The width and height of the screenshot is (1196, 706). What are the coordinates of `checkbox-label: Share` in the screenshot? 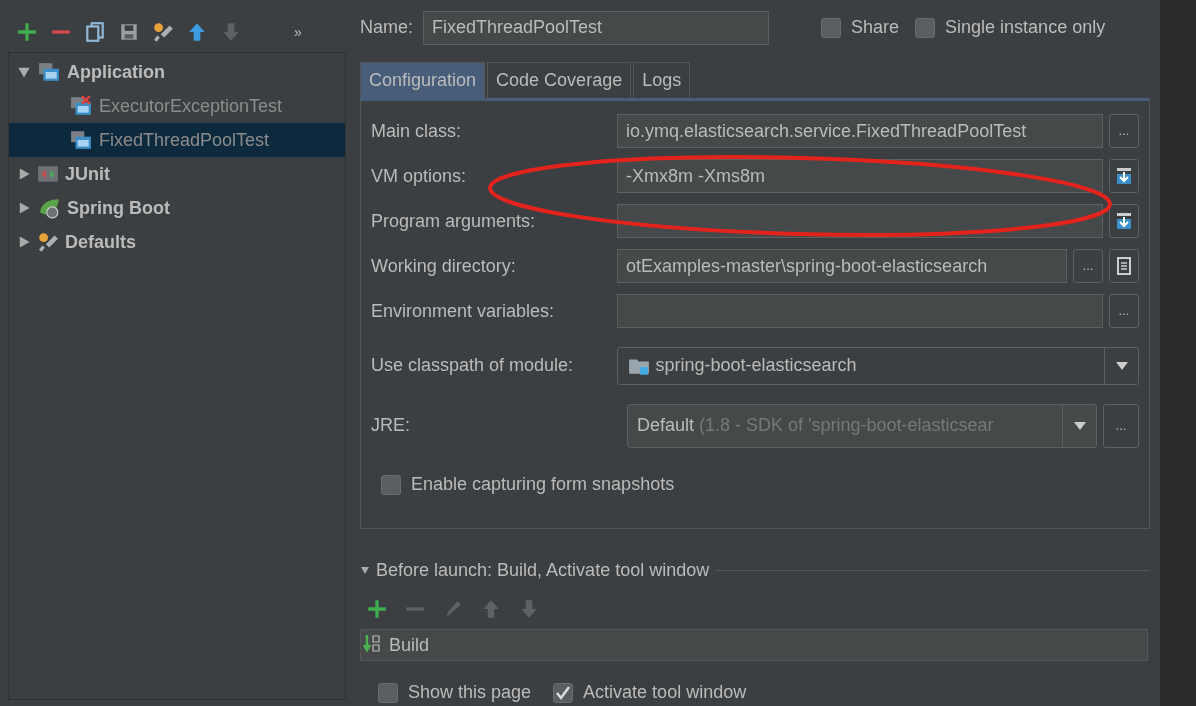 It's located at (875, 28).